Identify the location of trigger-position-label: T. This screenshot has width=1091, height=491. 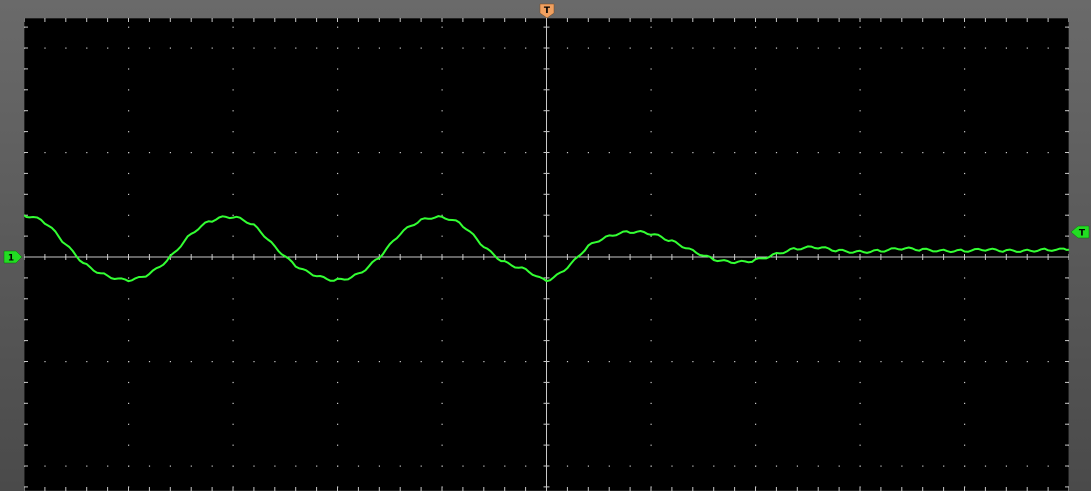
(547, 11).